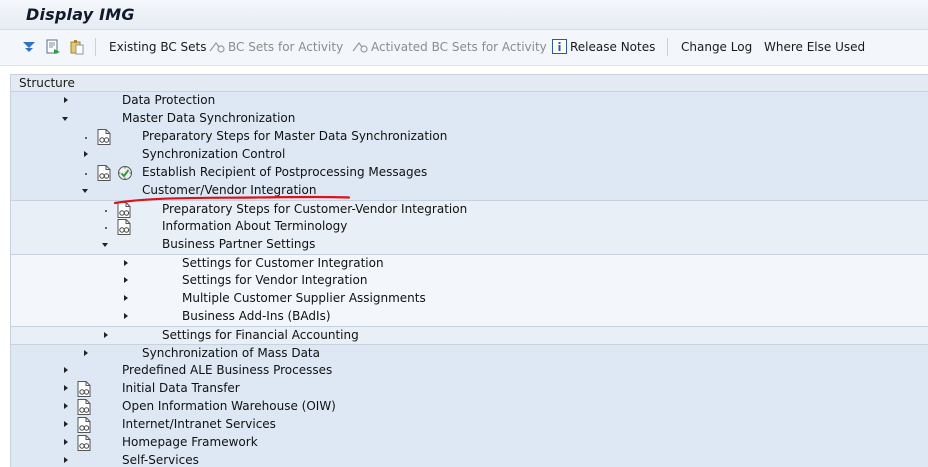  What do you see at coordinates (160, 460) in the screenshot?
I see `tree-node-label: Self-Services` at bounding box center [160, 460].